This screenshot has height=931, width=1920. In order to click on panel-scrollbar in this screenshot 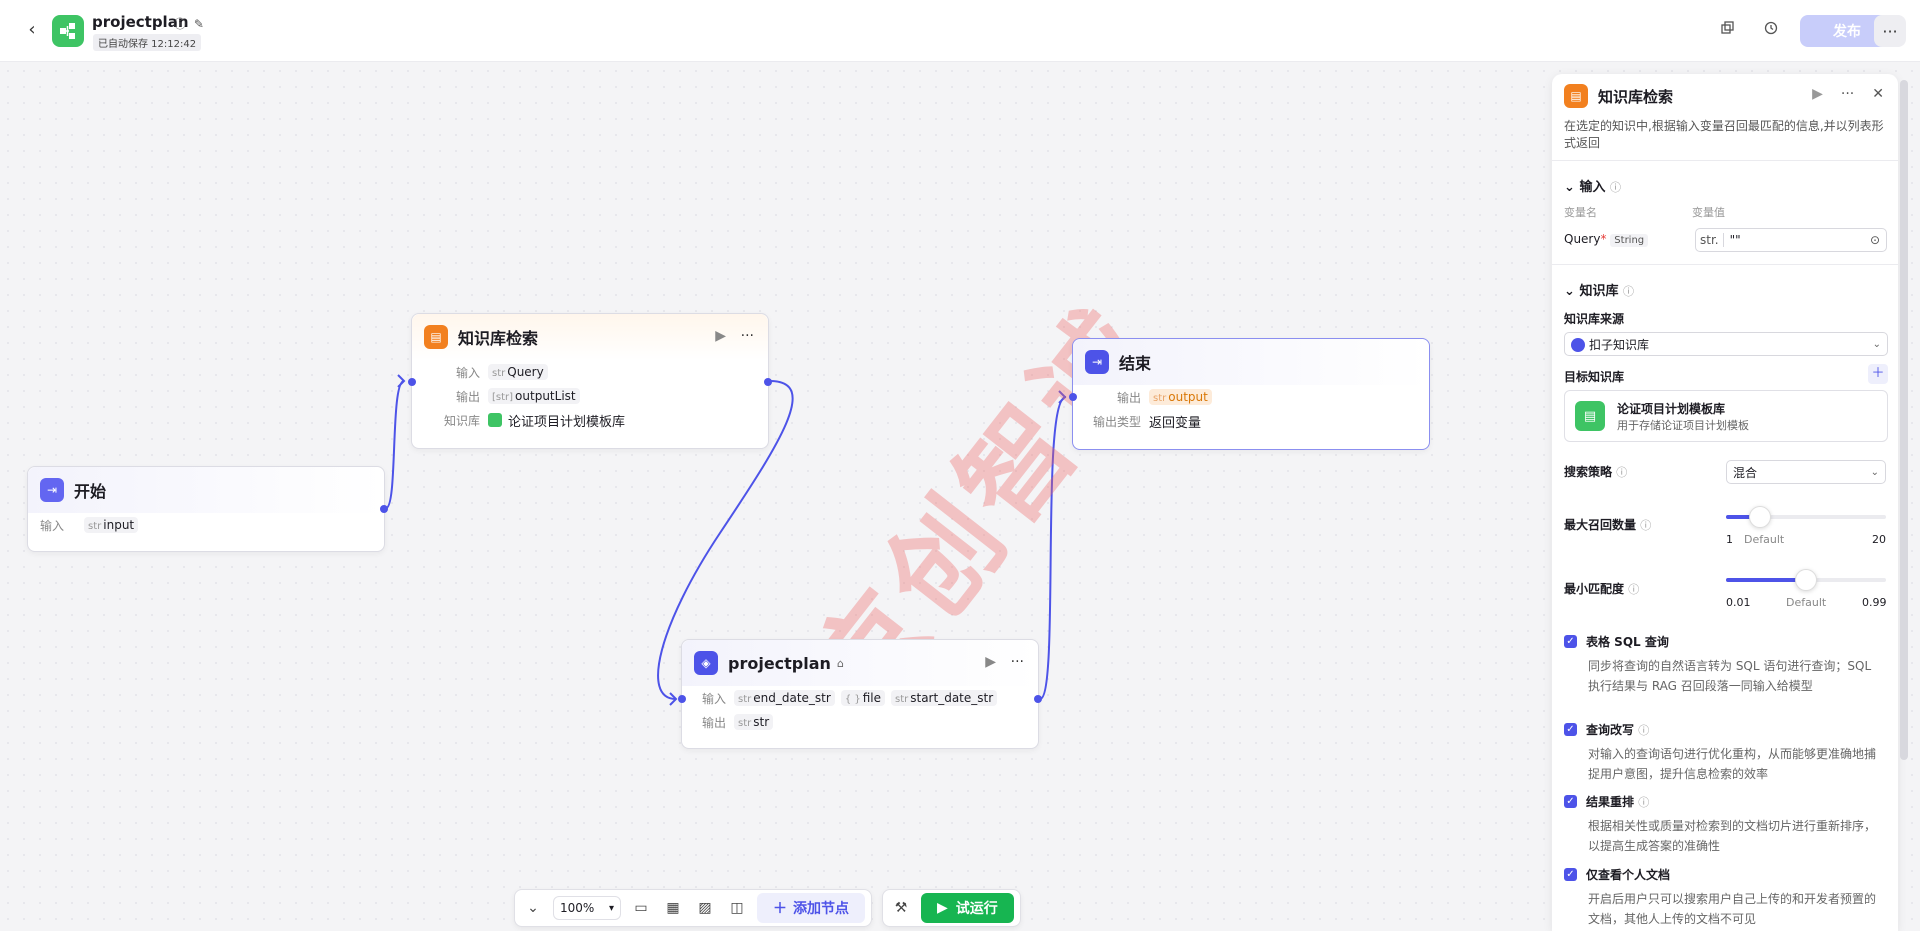, I will do `click(1904, 420)`.